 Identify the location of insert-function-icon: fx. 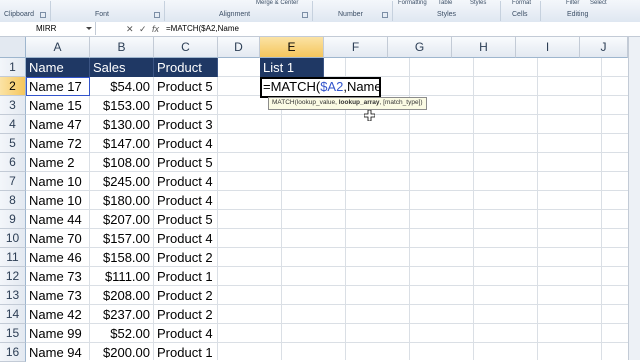
(155, 29).